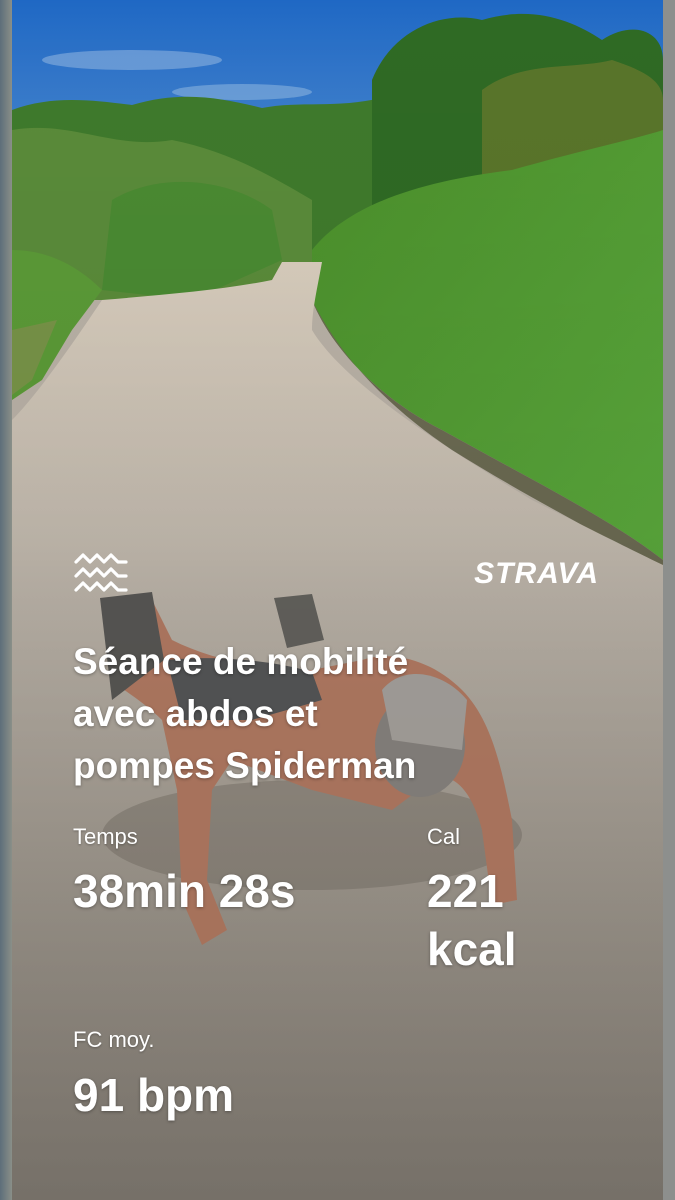 This screenshot has height=1200, width=675. What do you see at coordinates (105, 836) in the screenshot?
I see `time-label: Temps` at bounding box center [105, 836].